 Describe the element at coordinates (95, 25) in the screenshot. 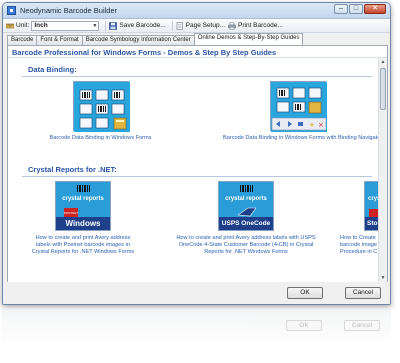

I see `chevron-down-icon: ▼` at that location.